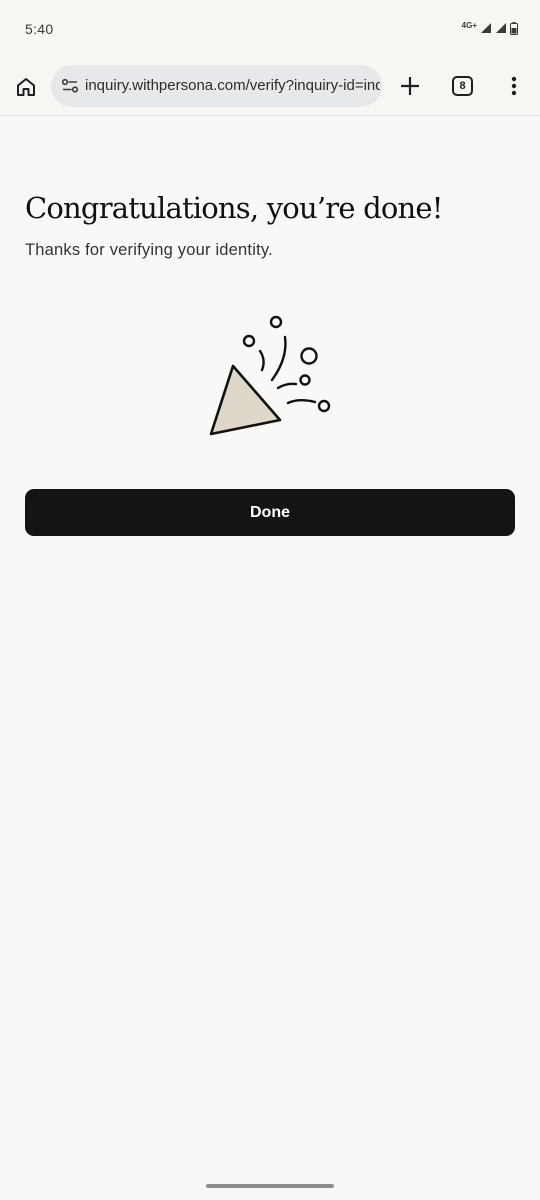 The height and width of the screenshot is (1200, 540). What do you see at coordinates (514, 28) in the screenshot?
I see `battery-icon` at bounding box center [514, 28].